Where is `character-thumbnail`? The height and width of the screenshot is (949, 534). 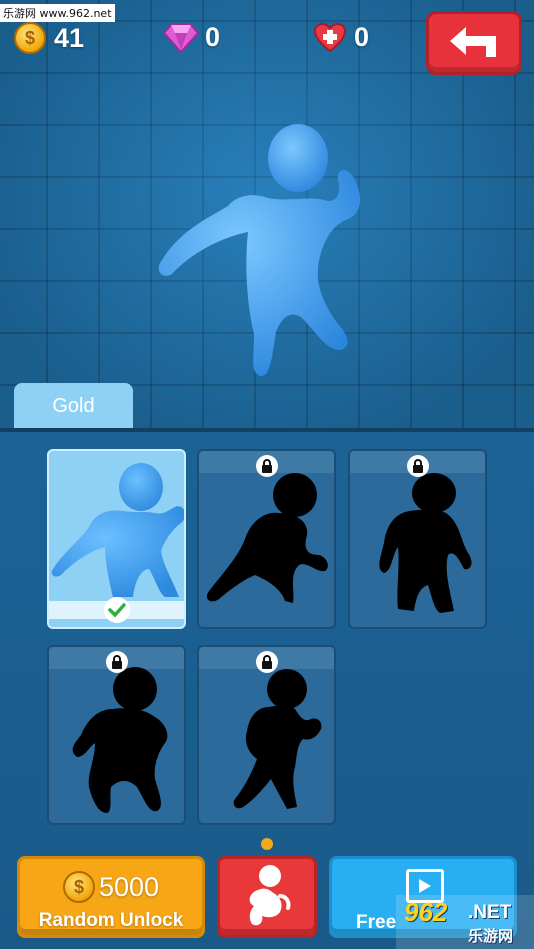 character-thumbnail is located at coordinates (117, 530).